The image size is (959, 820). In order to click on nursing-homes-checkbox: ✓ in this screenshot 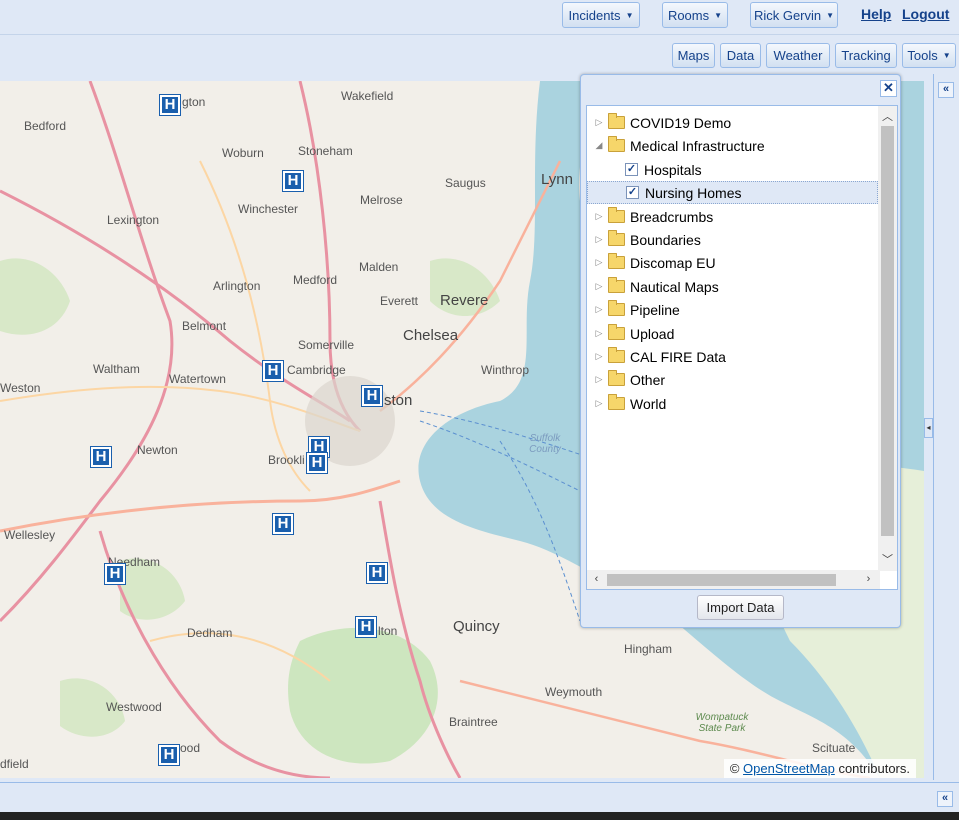, I will do `click(632, 192)`.